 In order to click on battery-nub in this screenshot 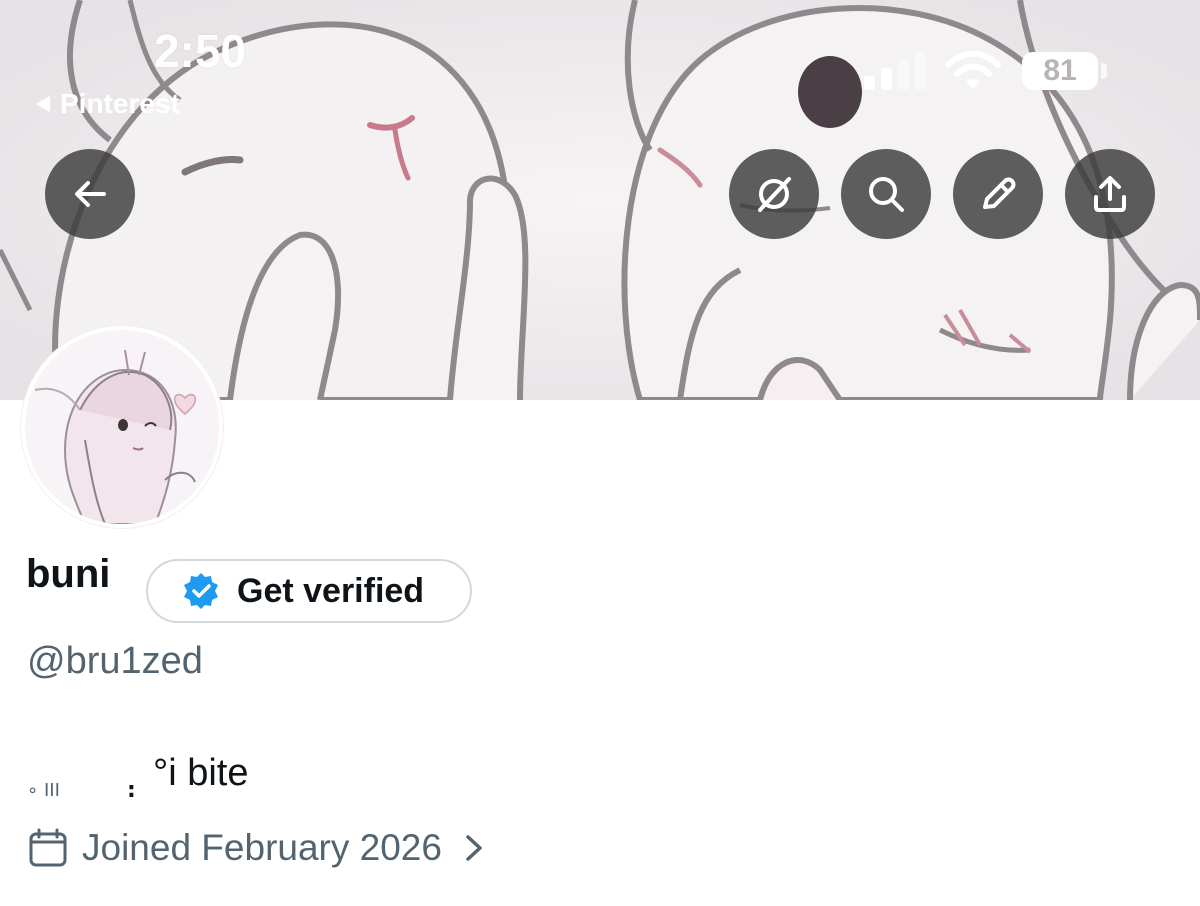, I will do `click(1104, 71)`.